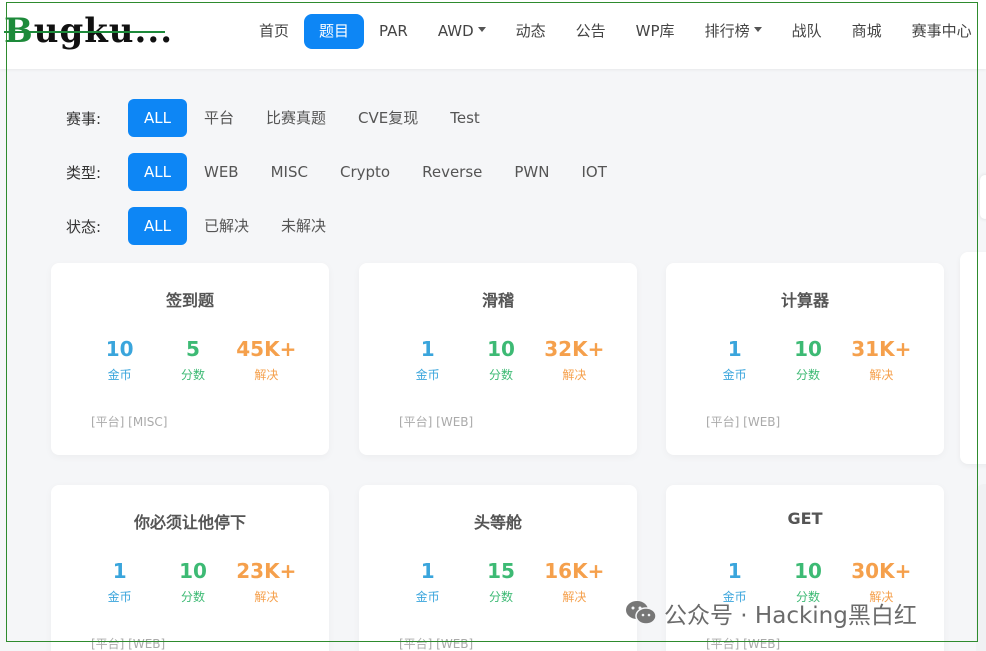 The width and height of the screenshot is (986, 651). Describe the element at coordinates (465, 118) in the screenshot. I see `filter-option-event: Test` at that location.